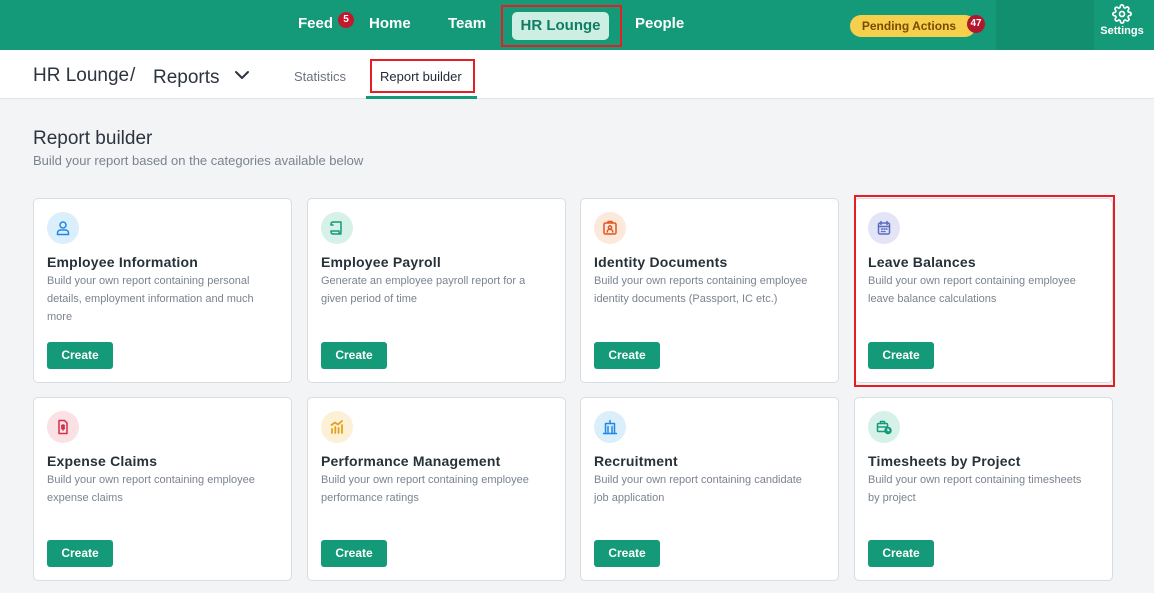 Image resolution: width=1154 pixels, height=593 pixels. I want to click on nav-home: Home, so click(390, 23).